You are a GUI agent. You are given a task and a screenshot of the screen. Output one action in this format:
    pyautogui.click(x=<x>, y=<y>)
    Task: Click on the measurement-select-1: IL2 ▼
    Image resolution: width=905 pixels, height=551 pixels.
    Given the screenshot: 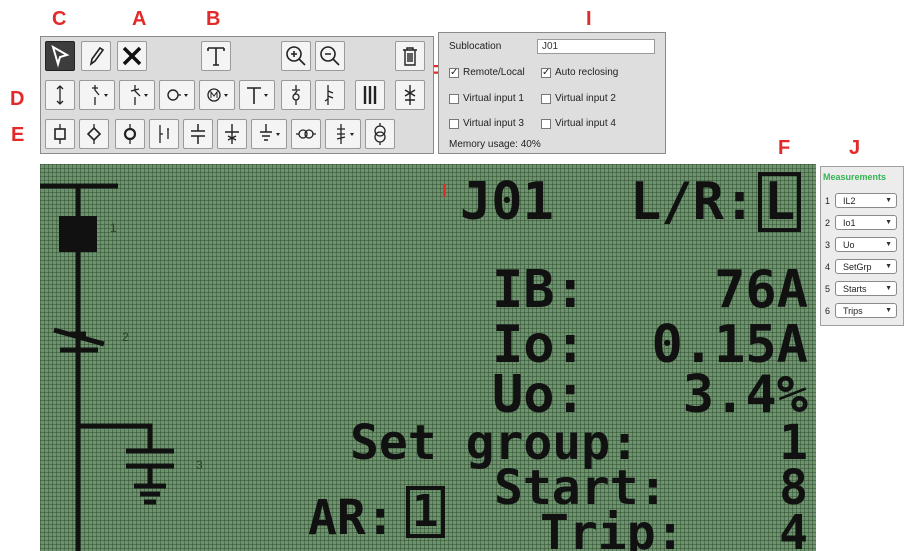 What is the action you would take?
    pyautogui.click(x=866, y=200)
    